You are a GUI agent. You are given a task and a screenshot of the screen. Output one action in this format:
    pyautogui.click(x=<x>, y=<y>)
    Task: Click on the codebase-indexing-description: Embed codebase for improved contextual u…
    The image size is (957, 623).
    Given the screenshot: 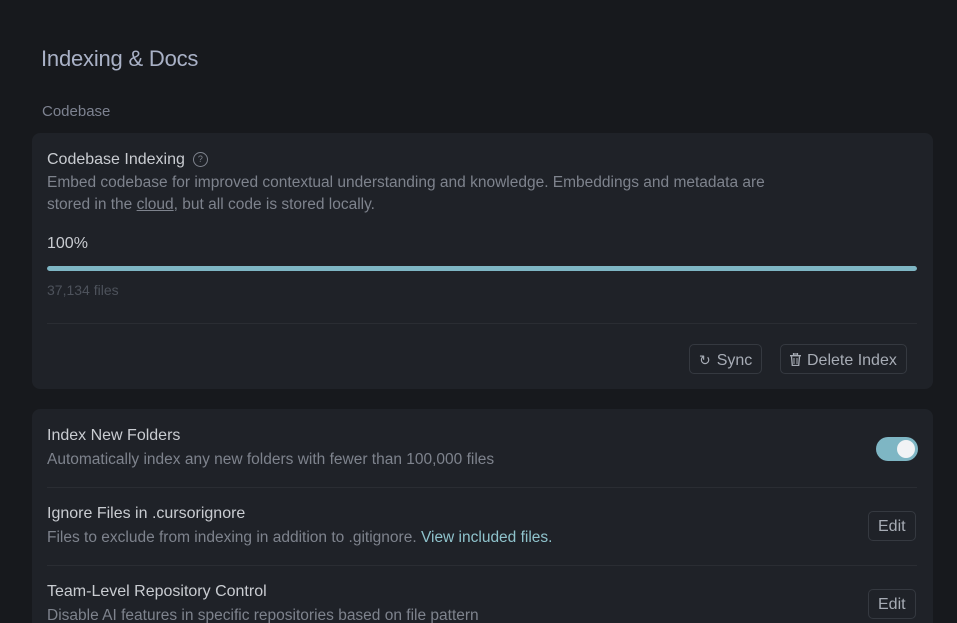 What is the action you would take?
    pyautogui.click(x=406, y=194)
    